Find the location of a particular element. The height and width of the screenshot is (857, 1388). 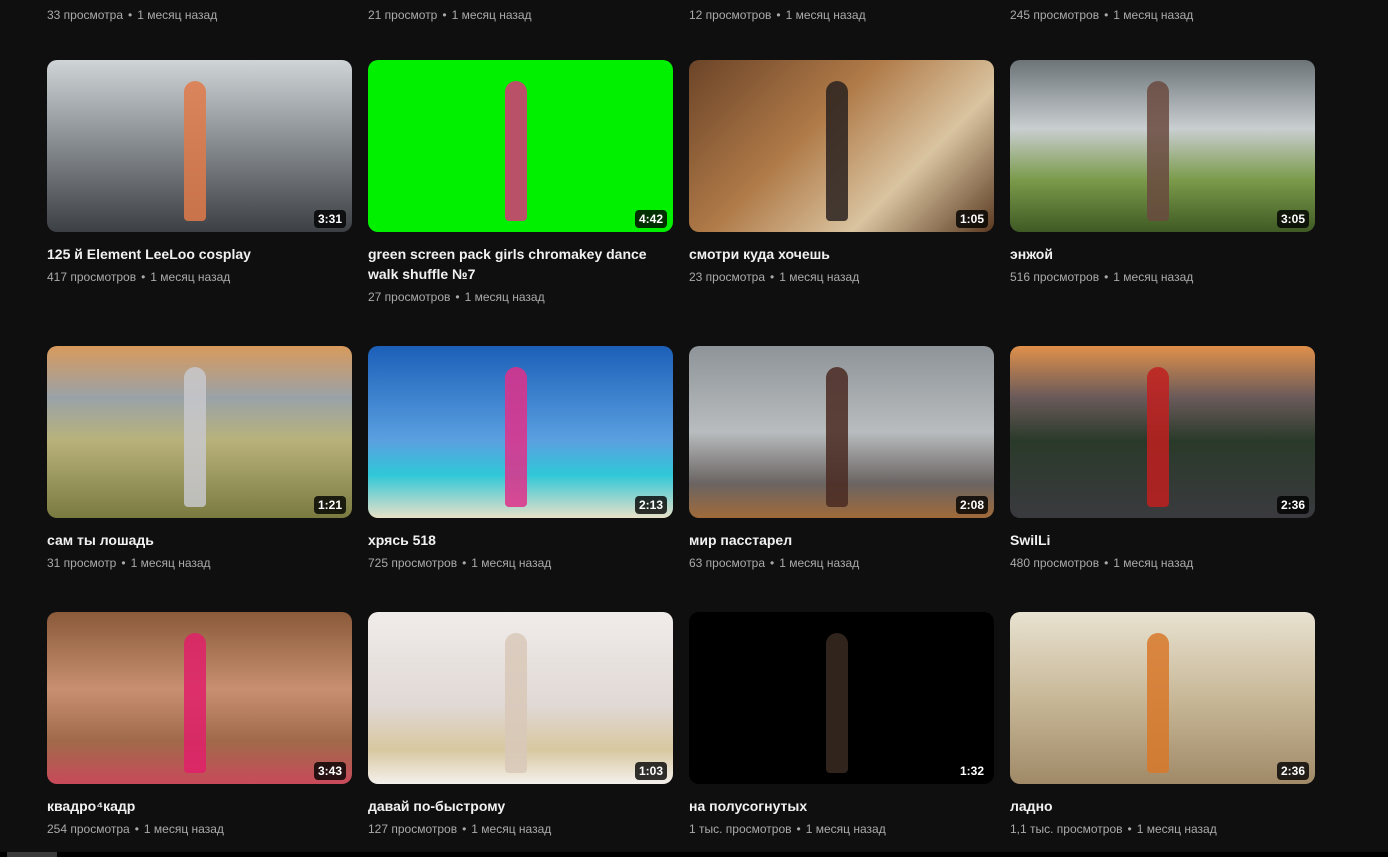

view-count: 23 просмотра is located at coordinates (727, 277).